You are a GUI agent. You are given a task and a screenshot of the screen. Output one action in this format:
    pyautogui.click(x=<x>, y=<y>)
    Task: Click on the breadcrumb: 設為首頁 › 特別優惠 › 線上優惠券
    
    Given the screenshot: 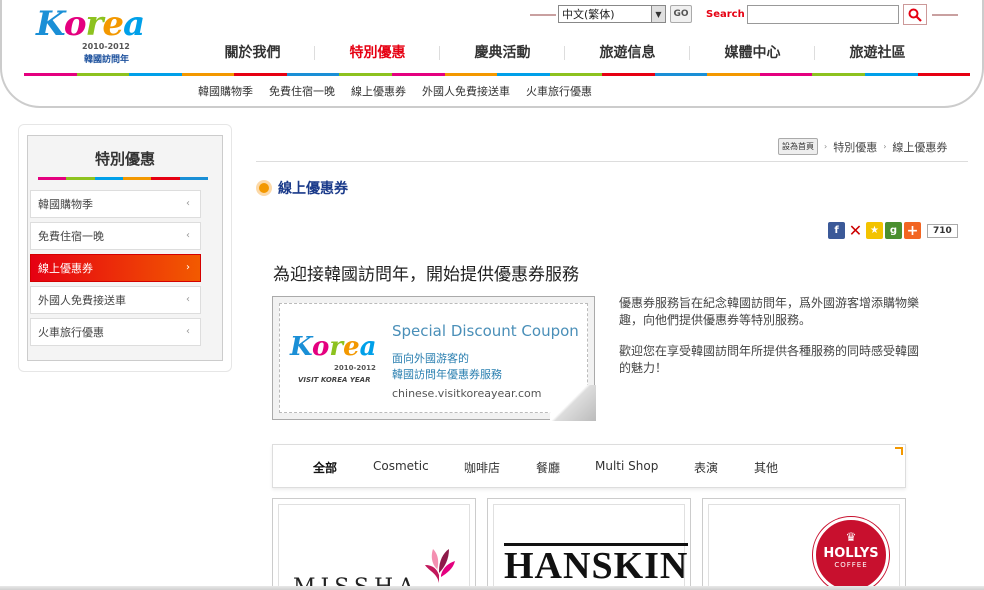 What is the action you would take?
    pyautogui.click(x=862, y=146)
    